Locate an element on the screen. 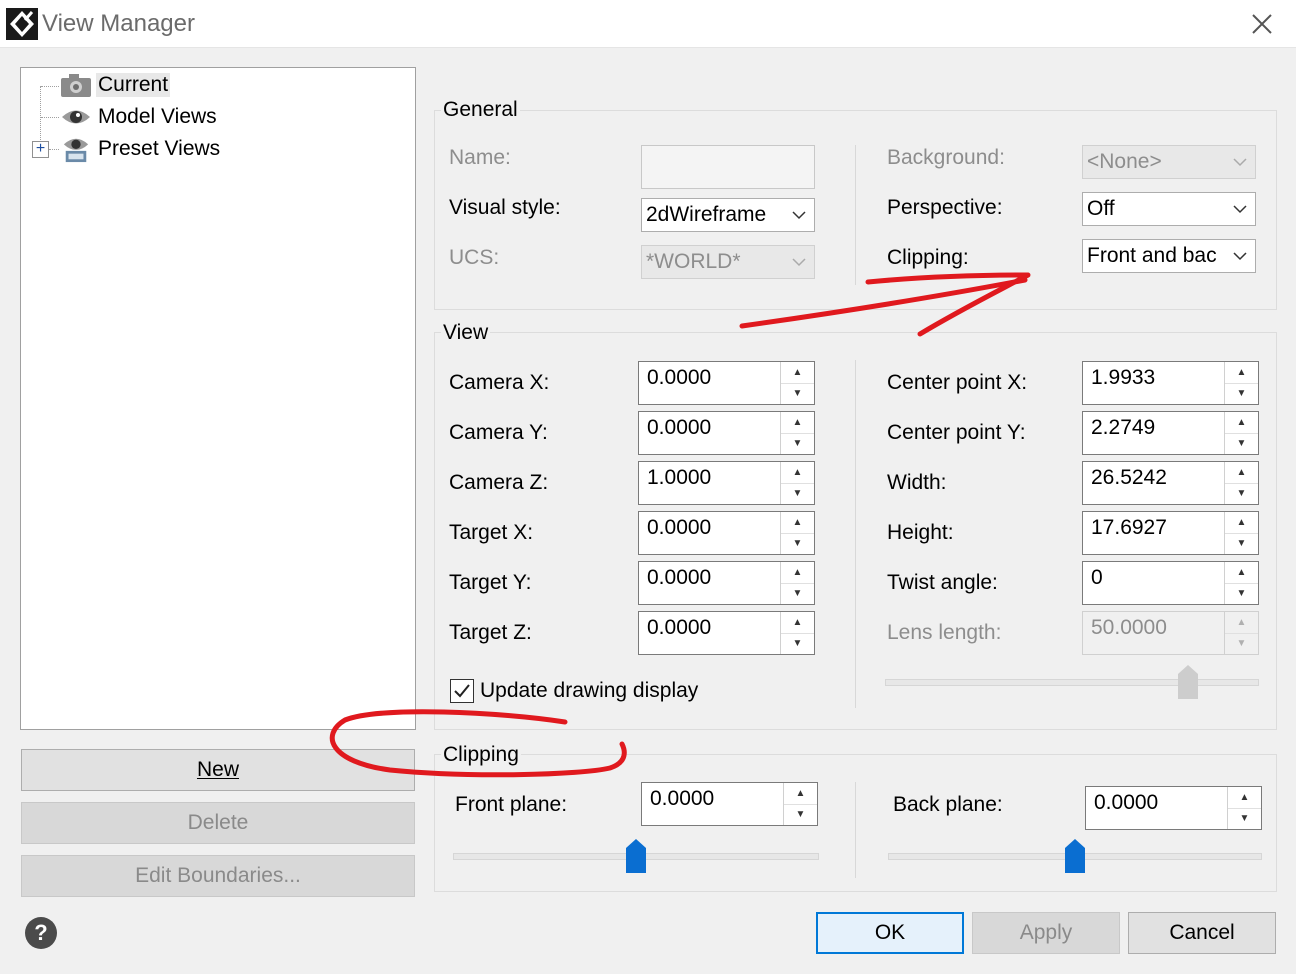 The width and height of the screenshot is (1296, 974). expand-toggle: + is located at coordinates (40, 149).